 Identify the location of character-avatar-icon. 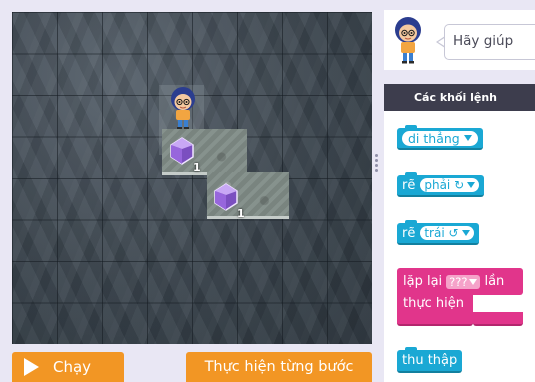
(408, 40).